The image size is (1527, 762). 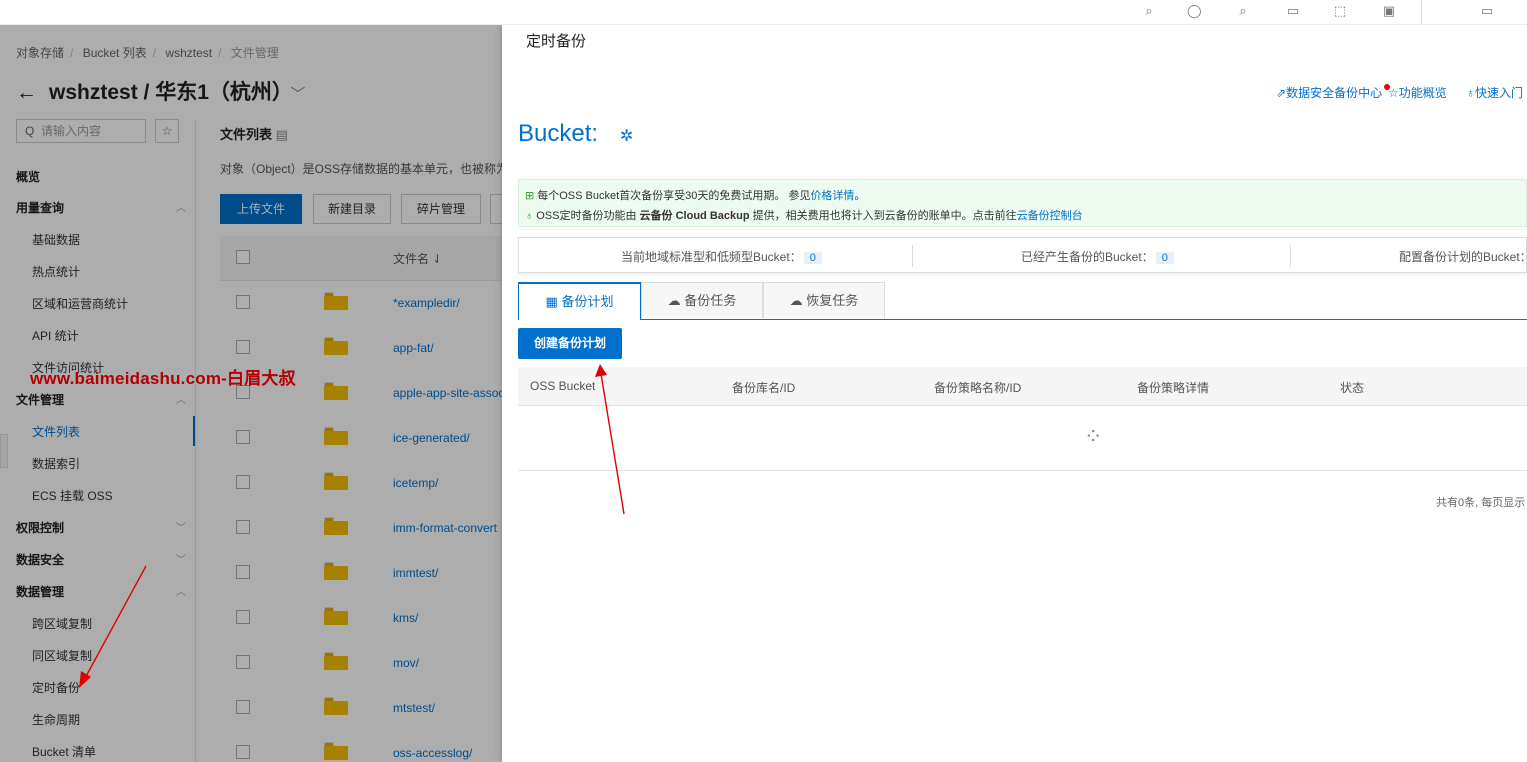 What do you see at coordinates (417, 258) in the screenshot?
I see `column-filename: 文件名 ⇃` at bounding box center [417, 258].